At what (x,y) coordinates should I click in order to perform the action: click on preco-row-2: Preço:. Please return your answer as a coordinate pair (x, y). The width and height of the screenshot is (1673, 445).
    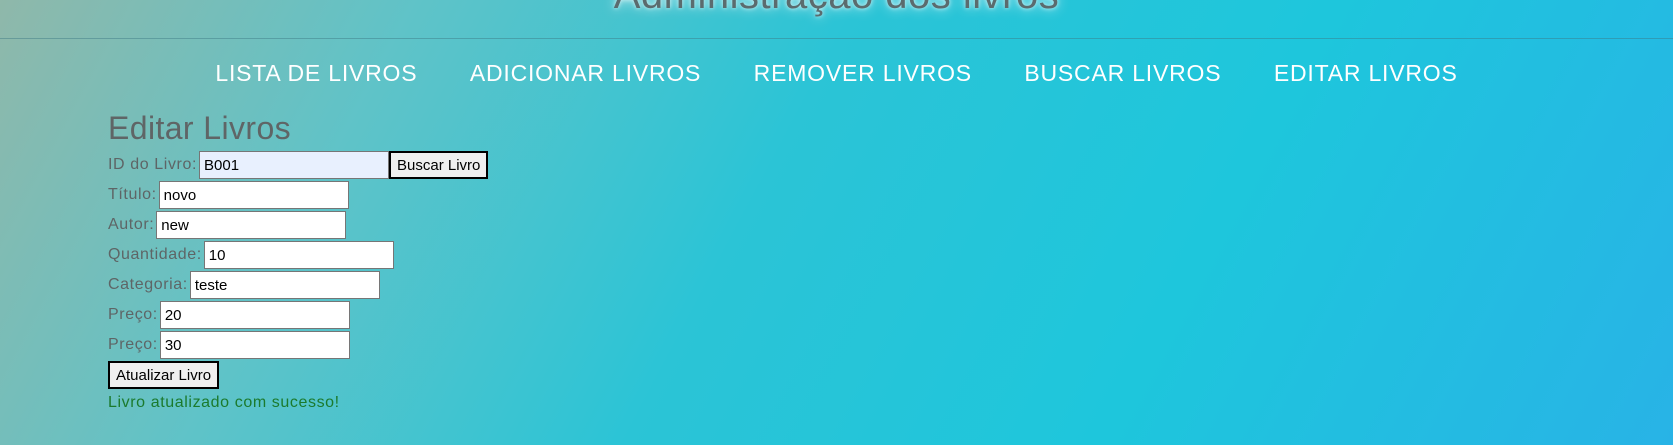
    Looking at the image, I should click on (298, 345).